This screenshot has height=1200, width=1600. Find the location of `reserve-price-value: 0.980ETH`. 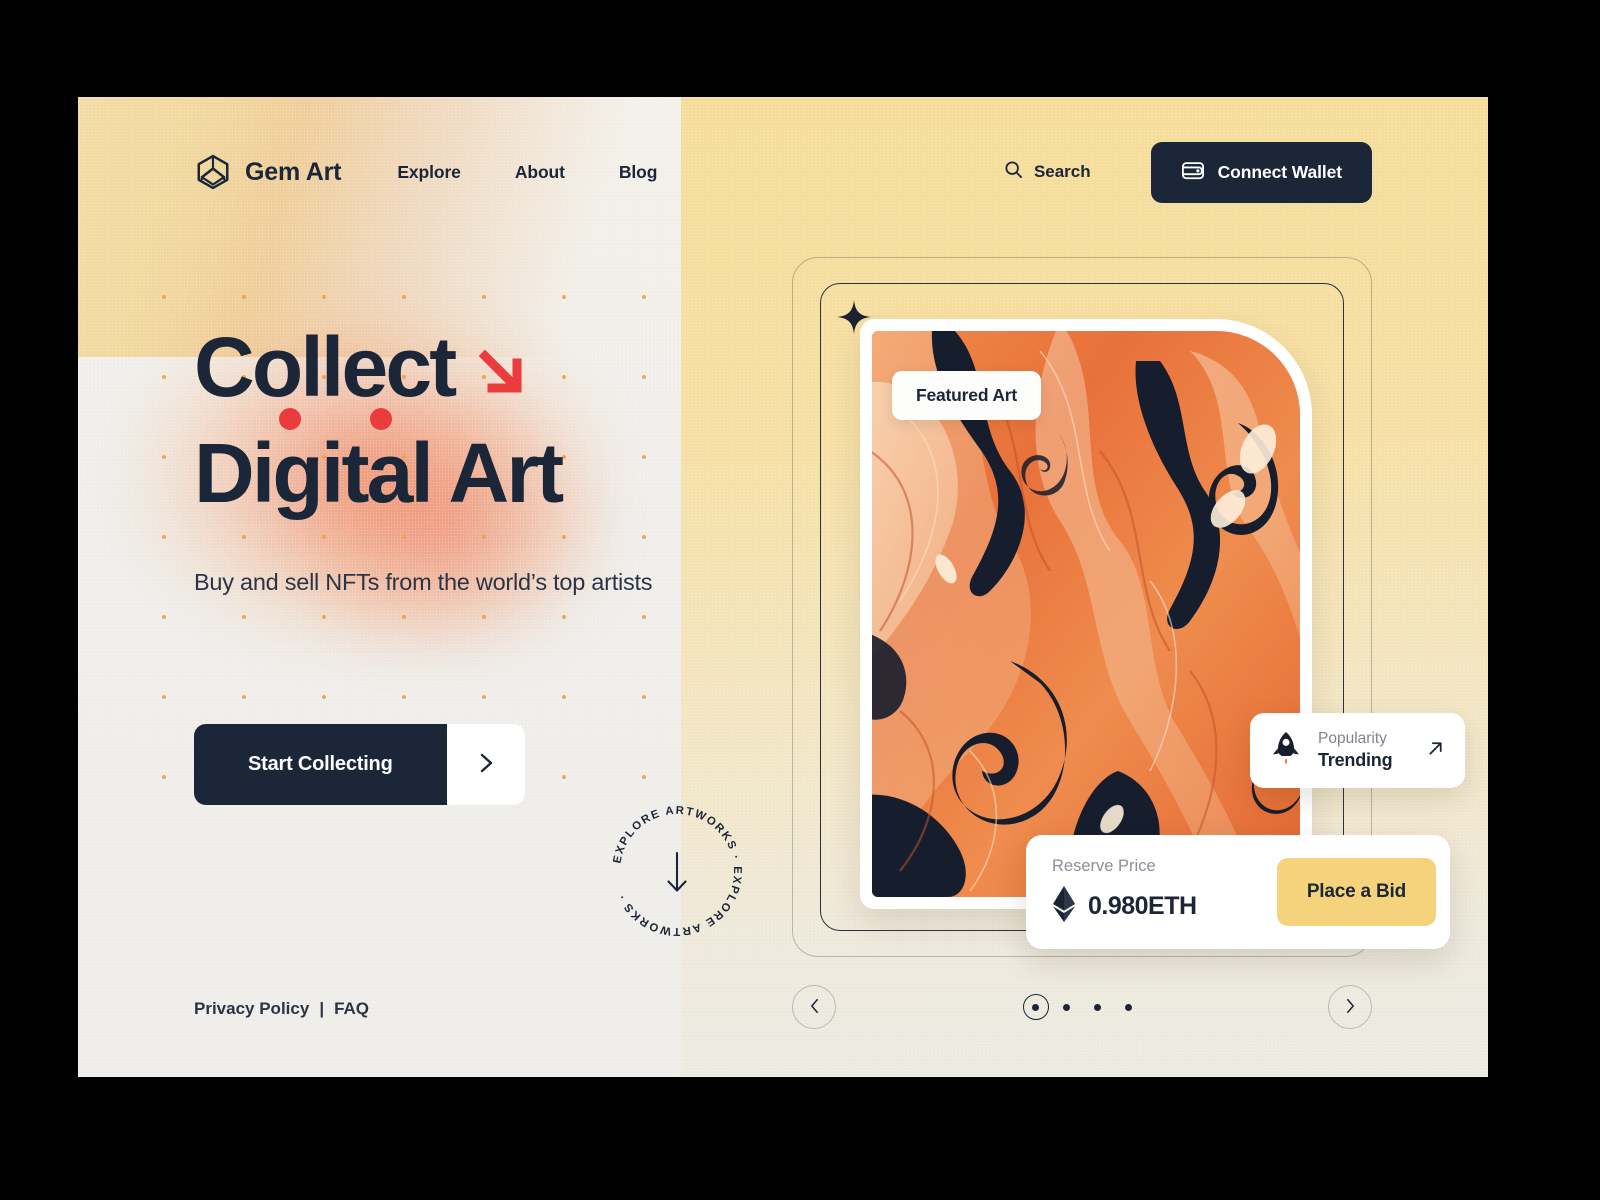

reserve-price-value: 0.980ETH is located at coordinates (1142, 906).